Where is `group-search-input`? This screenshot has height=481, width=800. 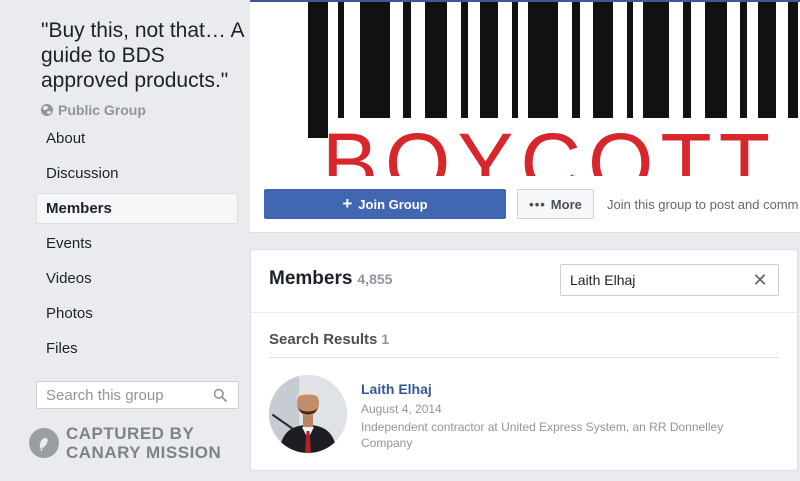
group-search-input is located at coordinates (126, 395).